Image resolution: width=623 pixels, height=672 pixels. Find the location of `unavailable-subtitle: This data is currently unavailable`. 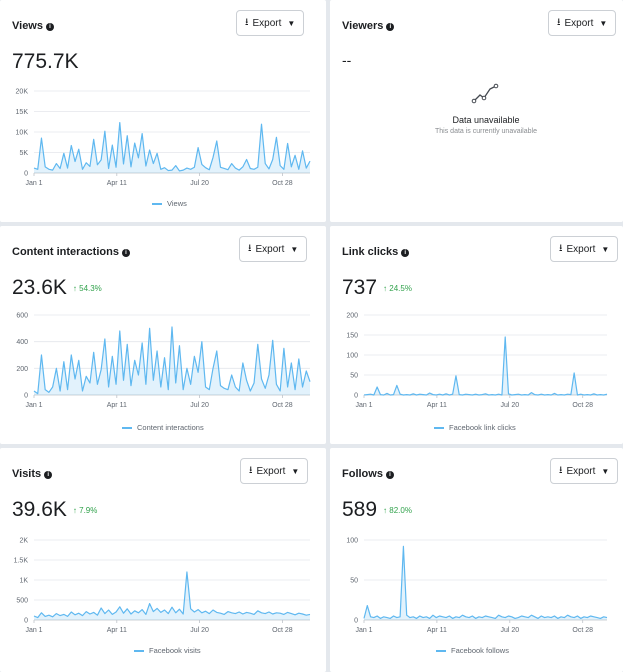

unavailable-subtitle: This data is currently unavailable is located at coordinates (486, 131).